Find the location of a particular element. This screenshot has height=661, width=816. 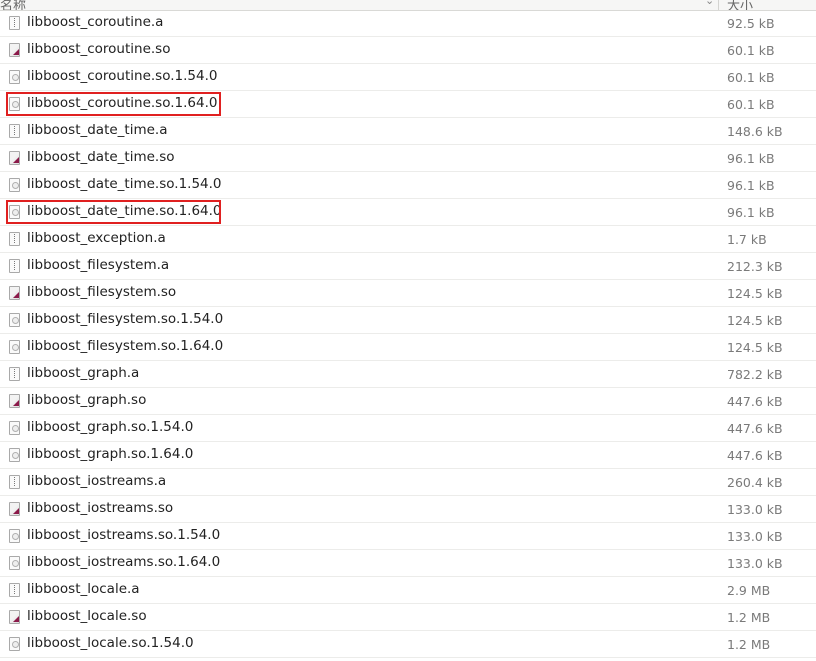

file-name: libboost_filesystem.so.1.64.0 is located at coordinates (125, 346).